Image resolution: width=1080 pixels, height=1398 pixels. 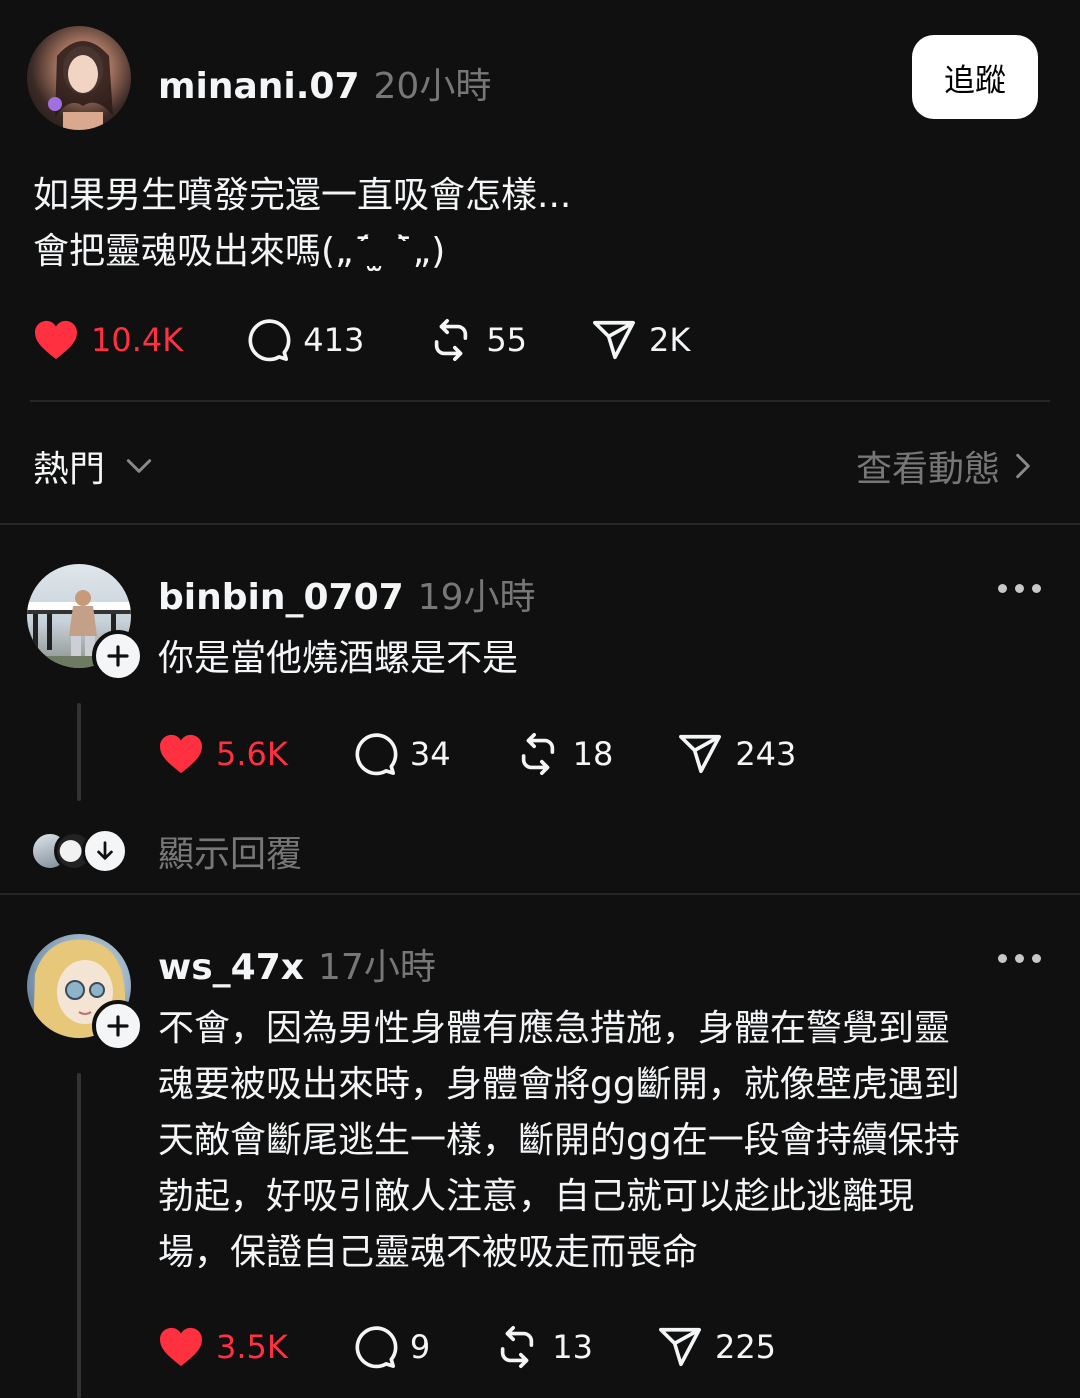 I want to click on arrow-down-icon, so click(x=105, y=850).